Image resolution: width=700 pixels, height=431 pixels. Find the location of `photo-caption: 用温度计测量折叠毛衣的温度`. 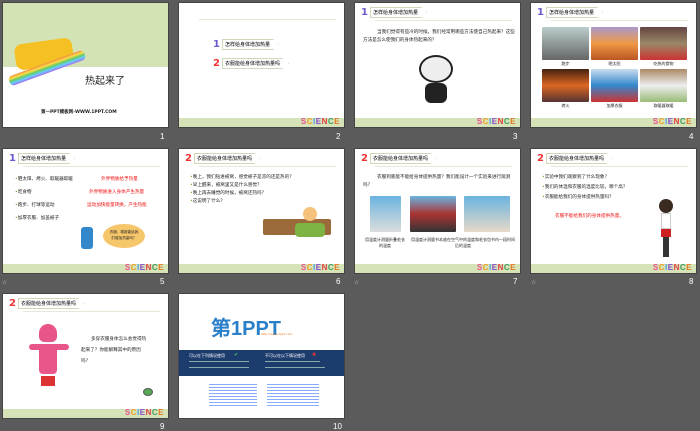

photo-caption: 用温度计测量折叠毛衣的温度 is located at coordinates (385, 242).